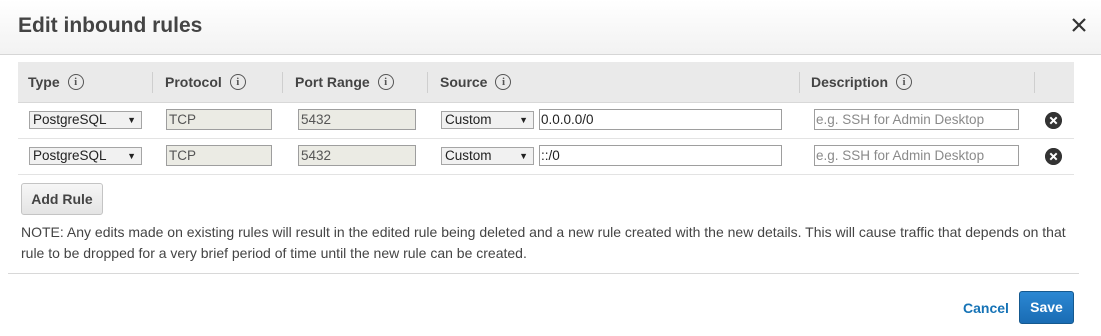 The width and height of the screenshot is (1101, 336). Describe the element at coordinates (56, 82) in the screenshot. I see `type-header: Type i` at that location.